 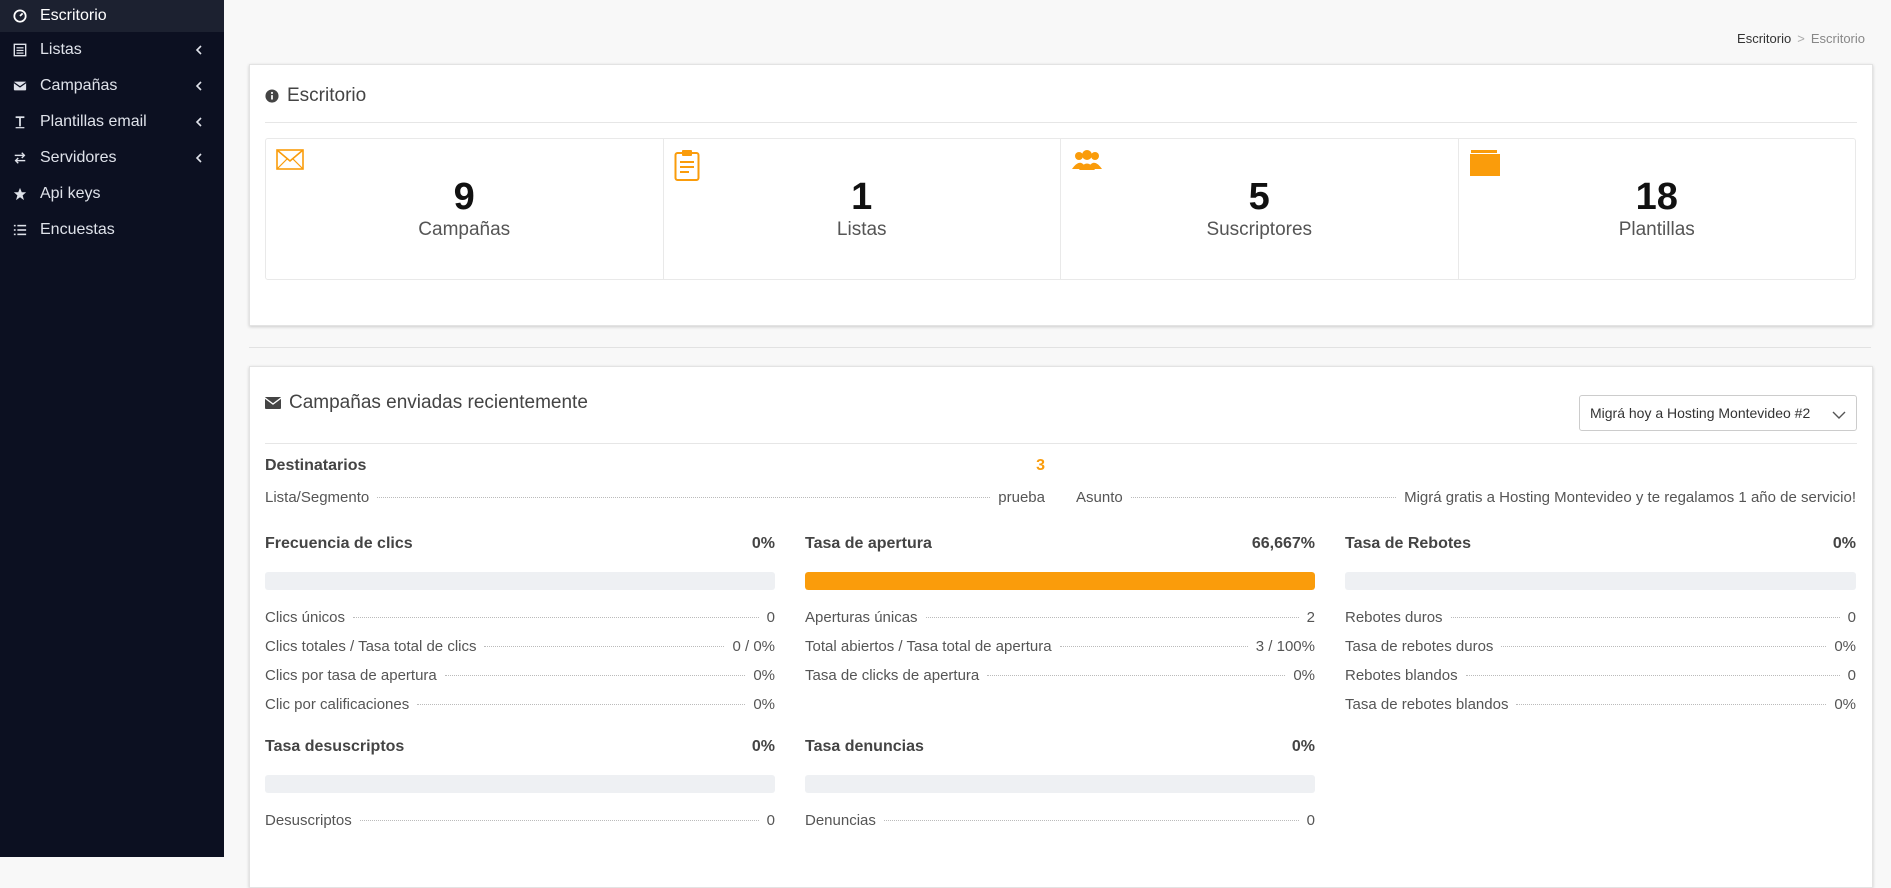 What do you see at coordinates (1260, 209) in the screenshot?
I see `stat-card-suscriptores: 5 Suscriptores` at bounding box center [1260, 209].